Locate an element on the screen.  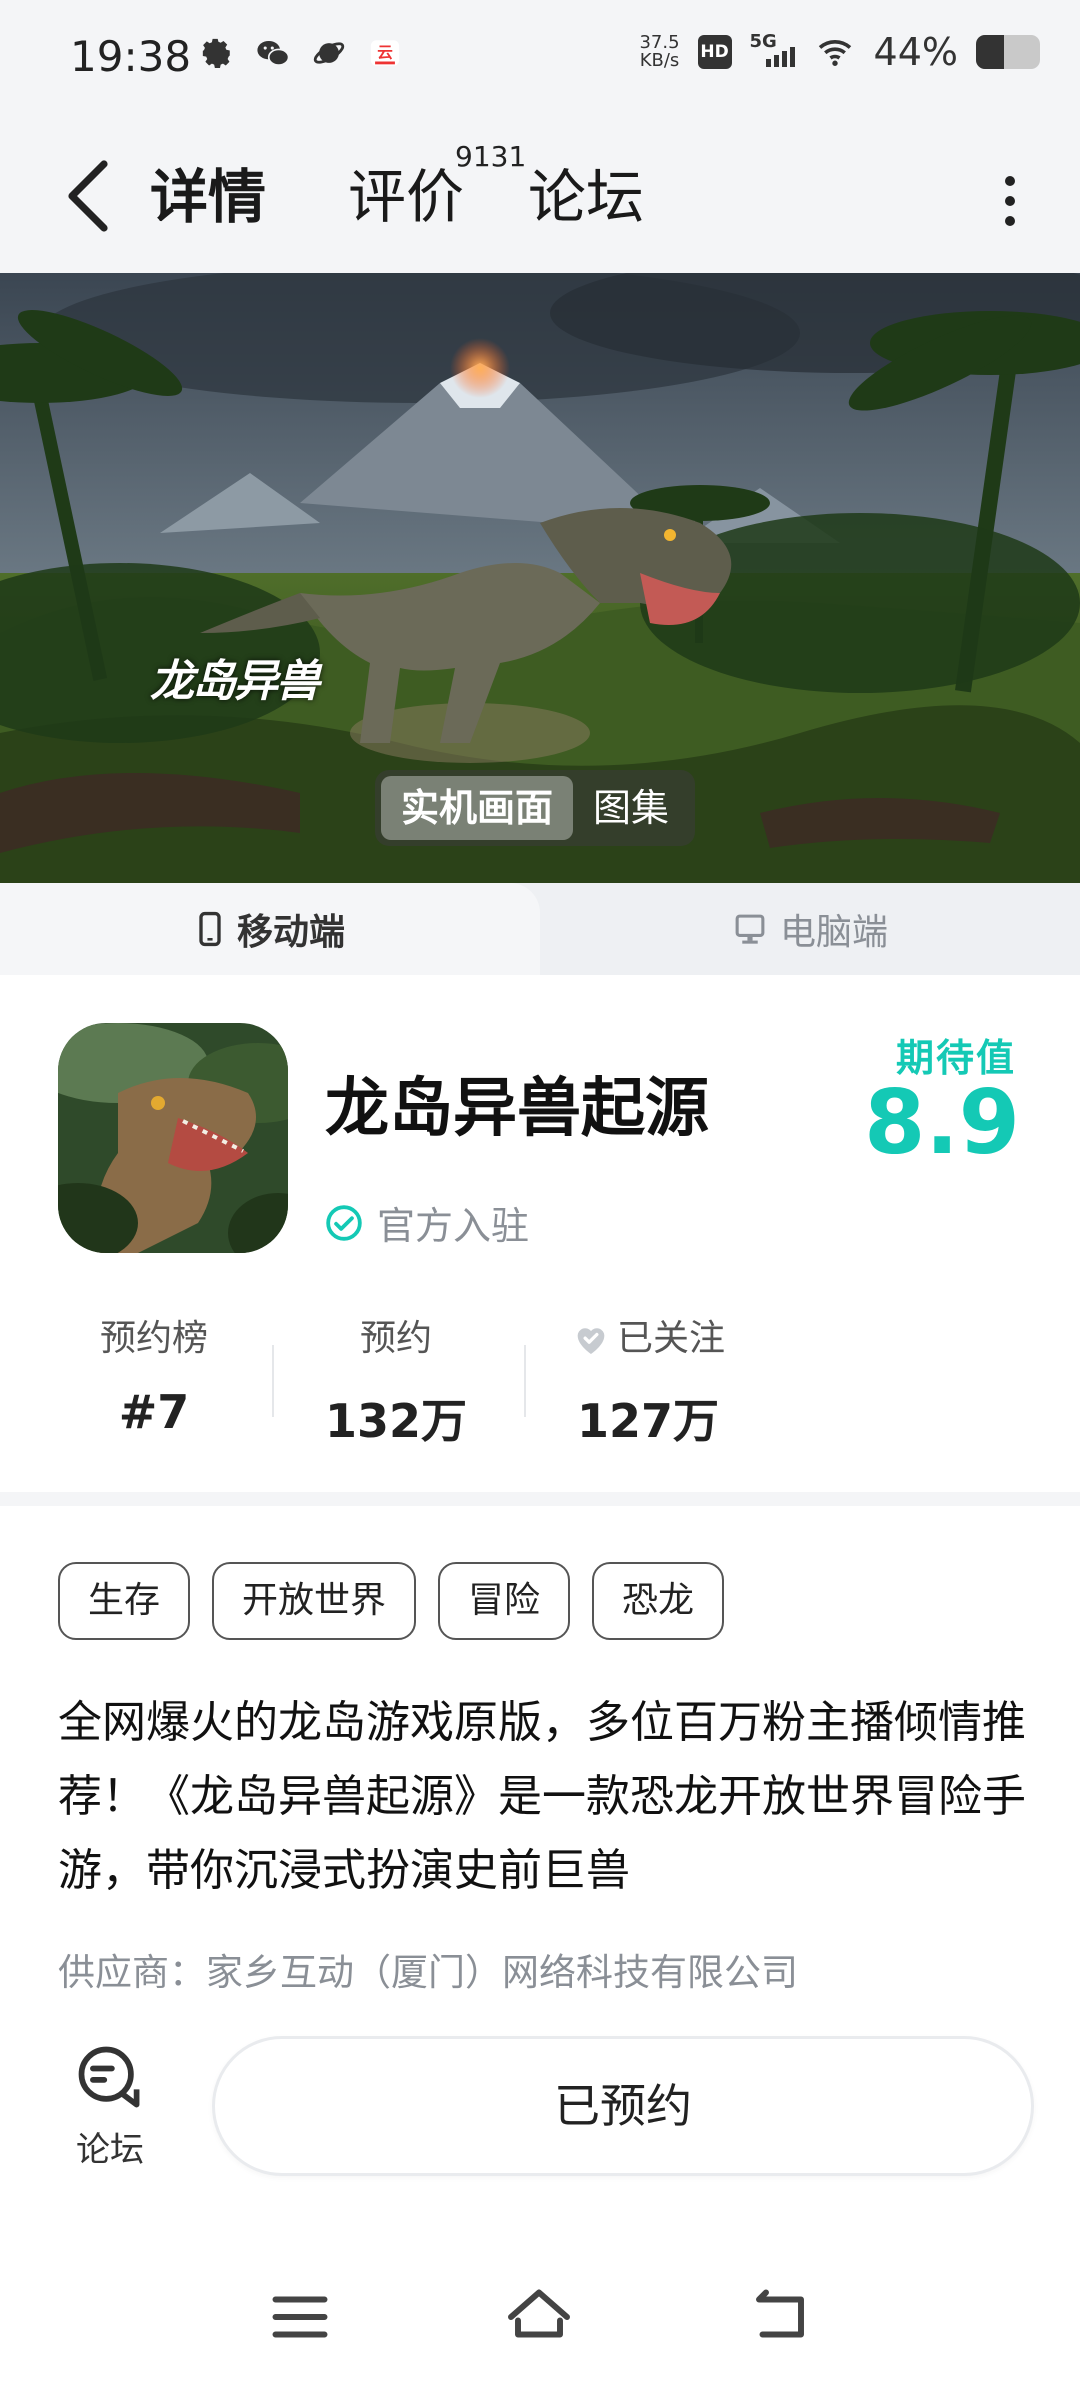
verified-check-icon is located at coordinates (344, 1222).